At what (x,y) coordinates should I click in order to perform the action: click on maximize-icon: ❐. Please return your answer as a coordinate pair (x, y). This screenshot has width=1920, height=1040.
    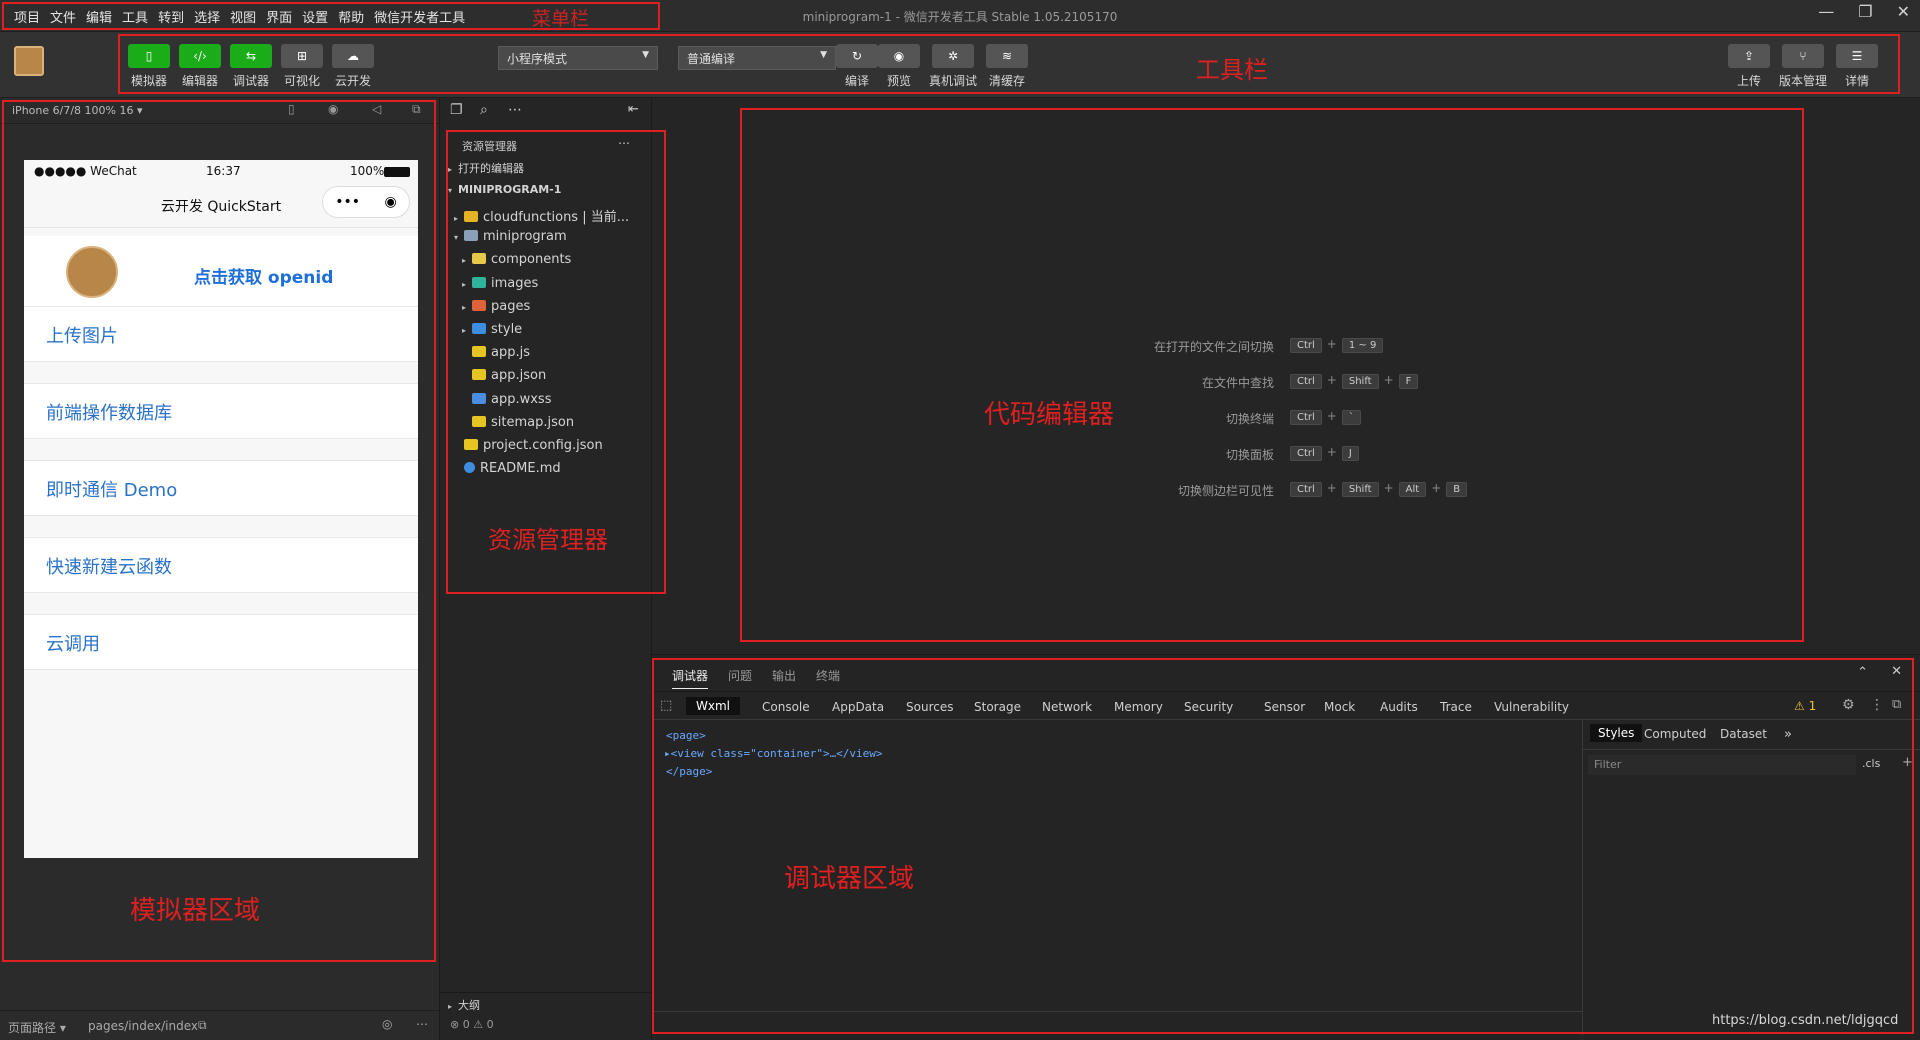
    Looking at the image, I should click on (1865, 11).